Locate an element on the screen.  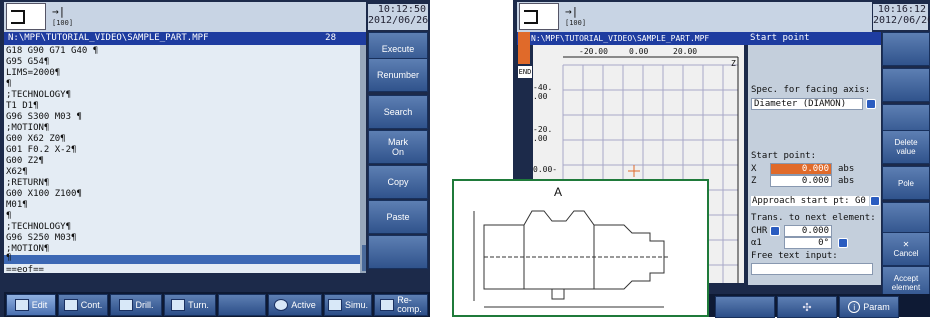
x-value-field: 0.000 is located at coordinates (801, 169).